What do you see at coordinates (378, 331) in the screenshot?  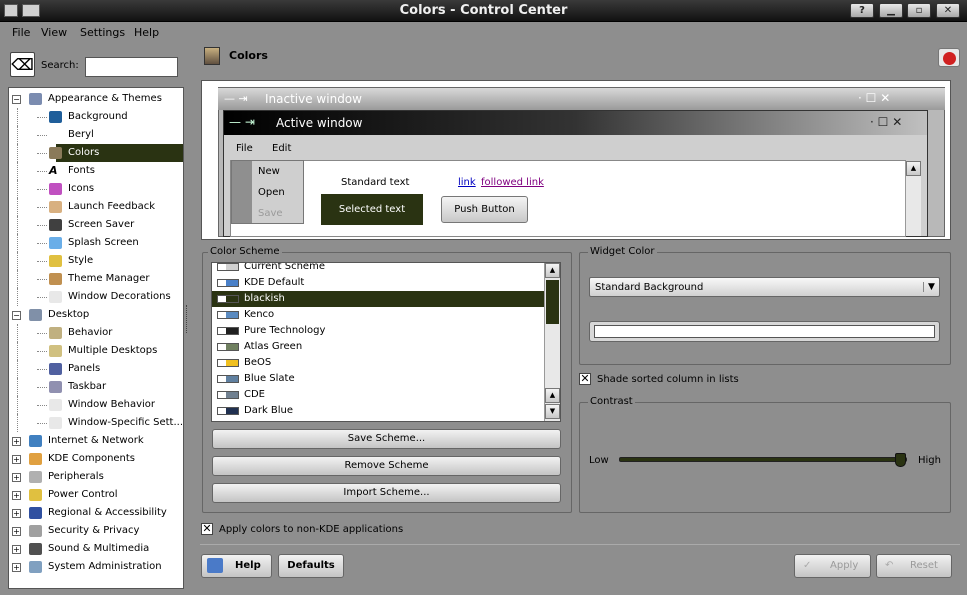 I see `scheme-list-item: Pure Technology` at bounding box center [378, 331].